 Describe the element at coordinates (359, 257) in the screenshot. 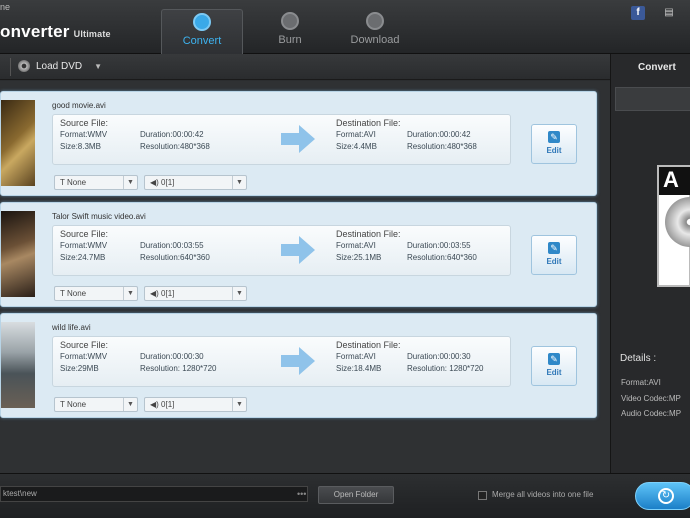

I see `destination-size: Size:25.1MB` at that location.